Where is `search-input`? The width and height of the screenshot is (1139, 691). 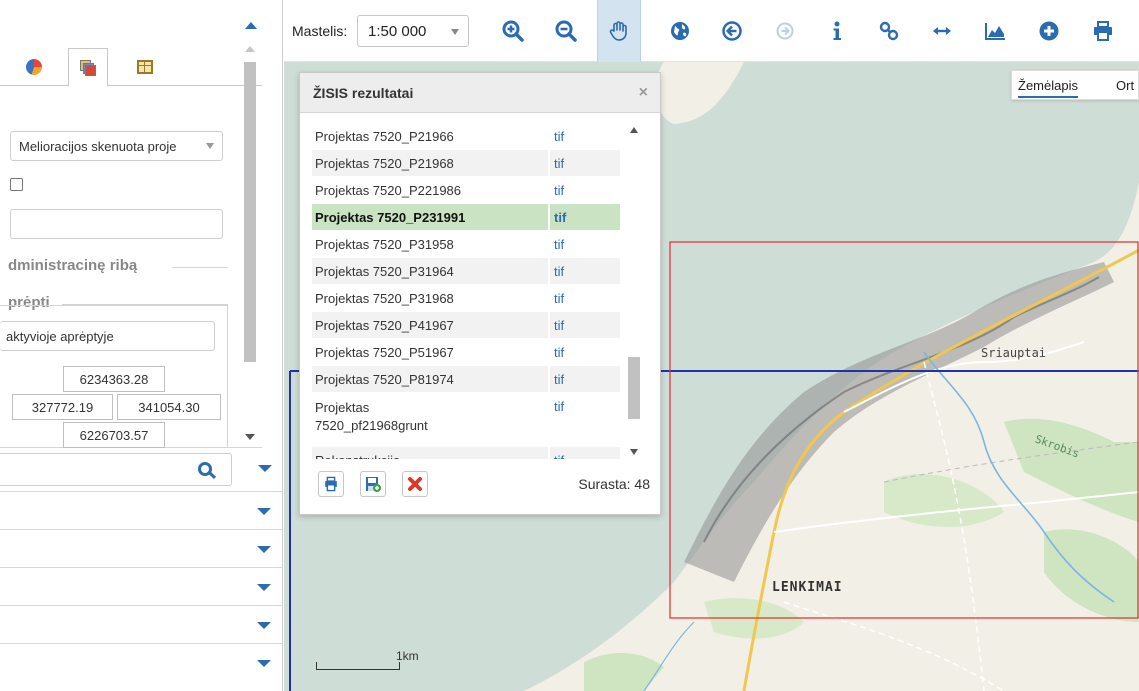
search-input is located at coordinates (116, 469).